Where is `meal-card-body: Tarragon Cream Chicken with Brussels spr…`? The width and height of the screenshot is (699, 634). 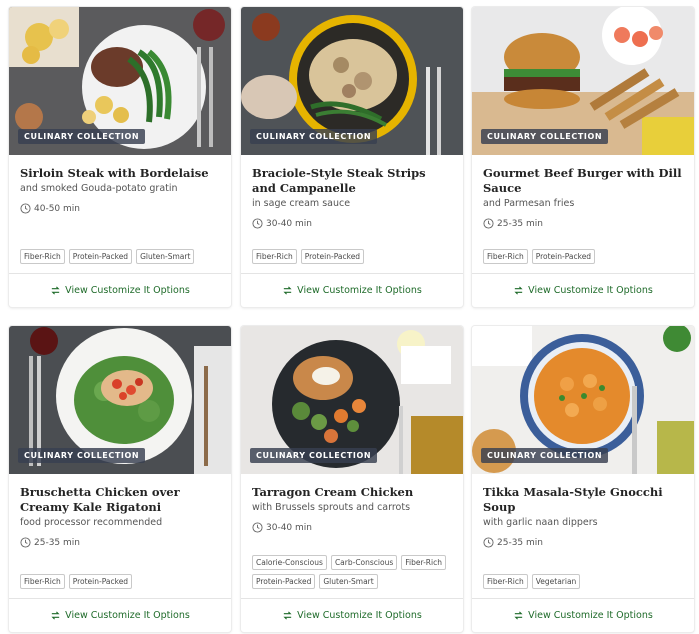
meal-card-body: Tarragon Cream Chicken with Brussels spr… is located at coordinates (352, 536).